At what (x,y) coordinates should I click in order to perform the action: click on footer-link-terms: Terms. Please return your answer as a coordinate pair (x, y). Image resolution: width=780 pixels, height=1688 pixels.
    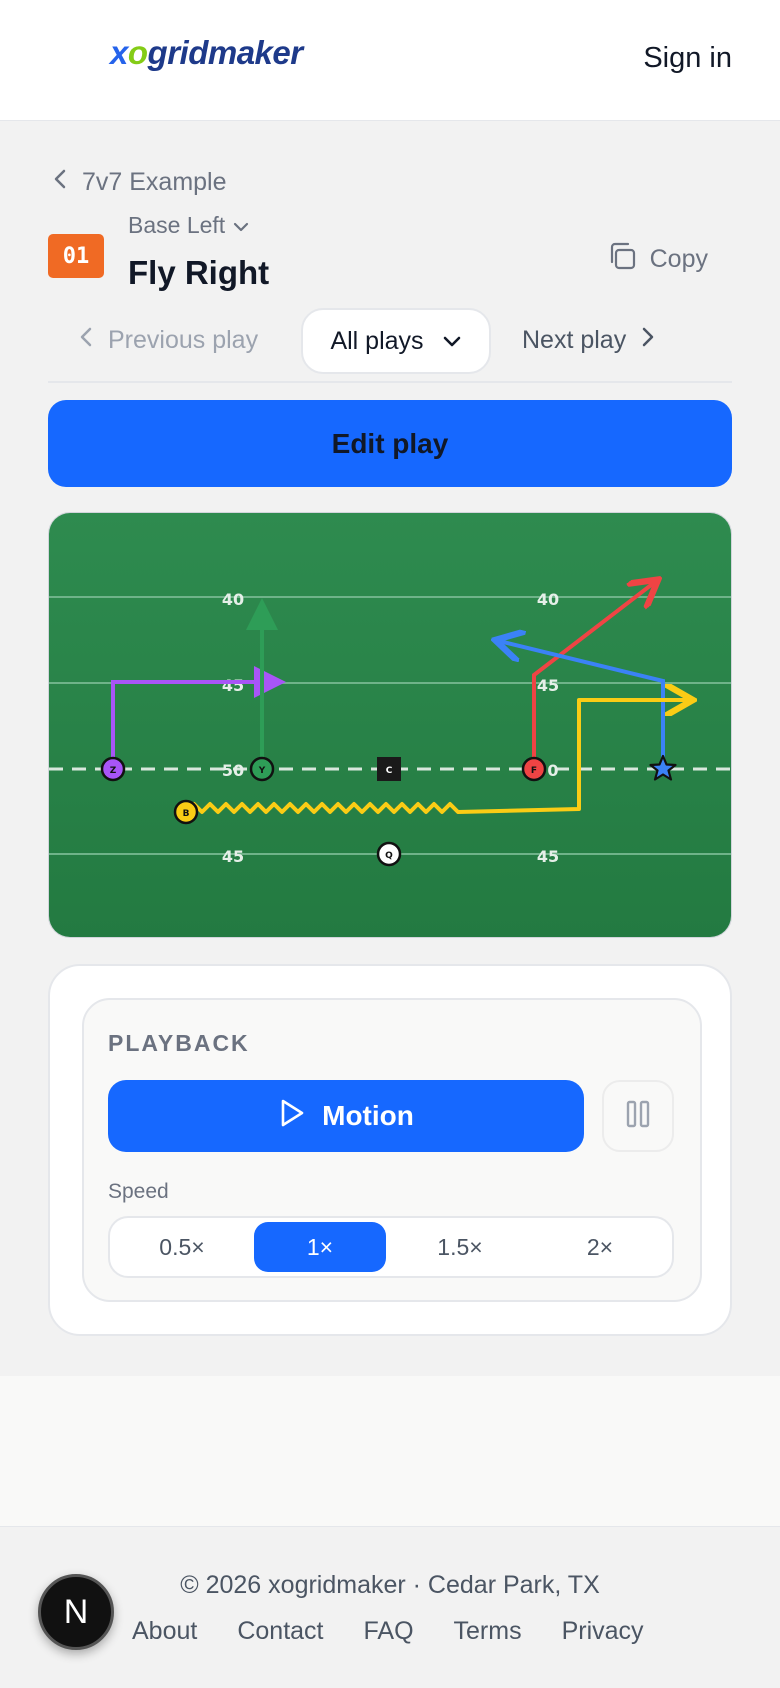
    Looking at the image, I should click on (488, 1631).